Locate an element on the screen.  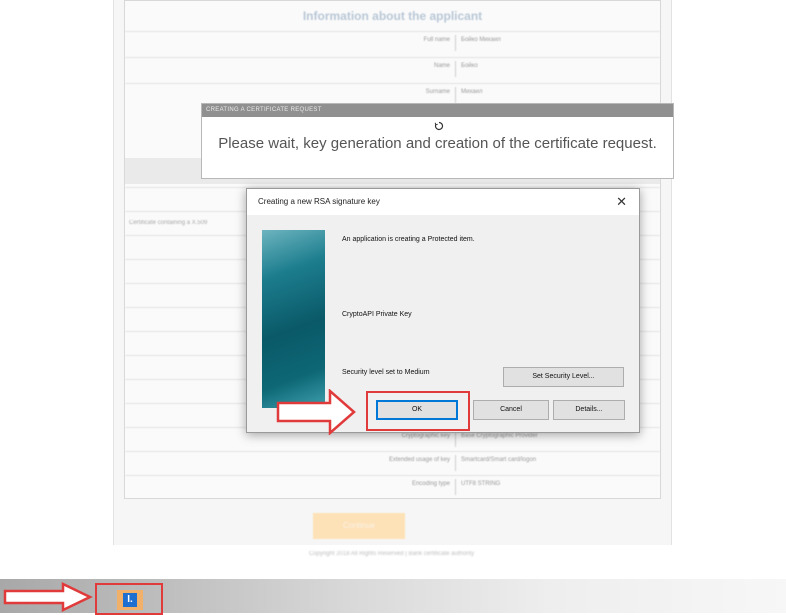
form-title: Information about the applicant is located at coordinates (392, 16).